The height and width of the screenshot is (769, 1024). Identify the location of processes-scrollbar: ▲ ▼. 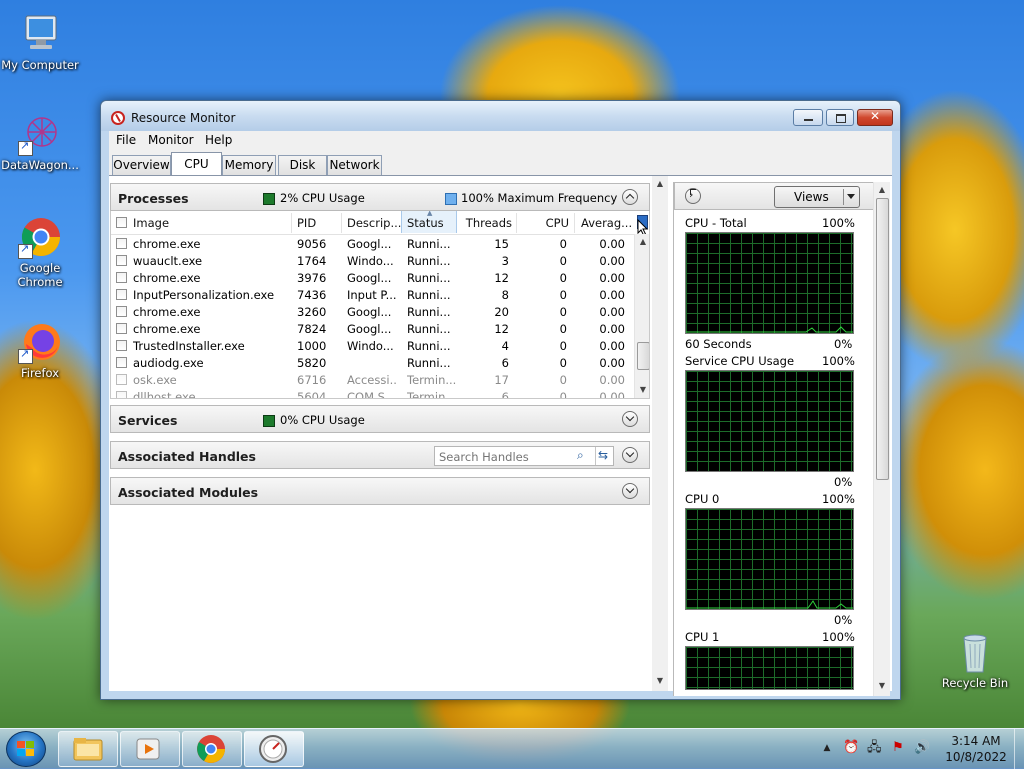
(641, 316).